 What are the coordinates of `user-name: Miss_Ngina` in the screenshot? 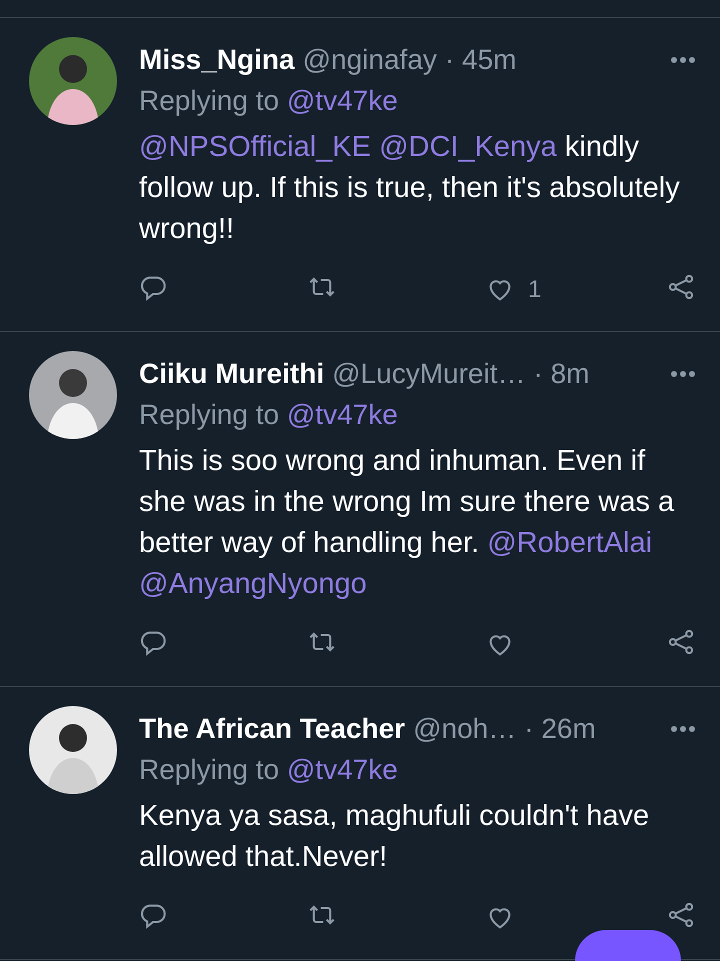 It's located at (217, 60).